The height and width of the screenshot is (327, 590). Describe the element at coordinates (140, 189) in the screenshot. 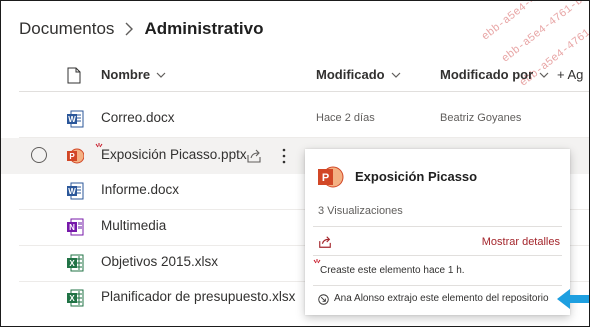

I see `file-name: Informe.docx` at that location.